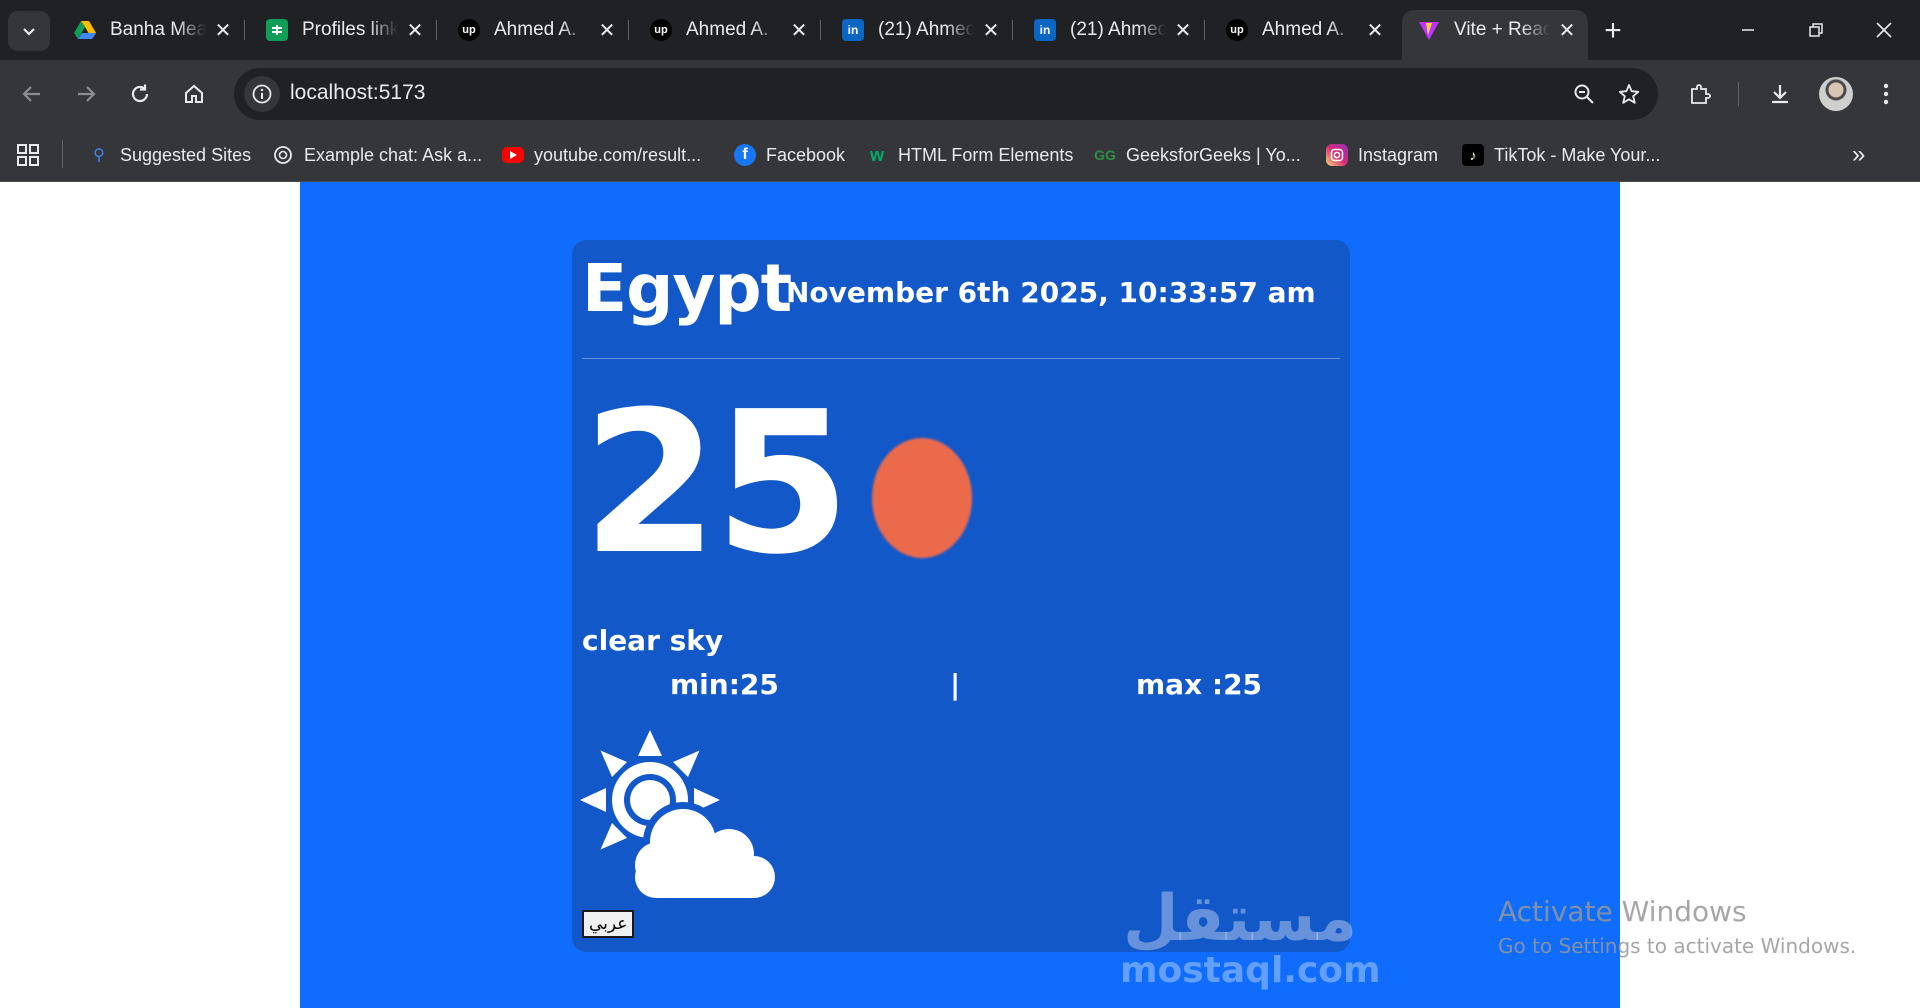  I want to click on forward-button, so click(86, 94).